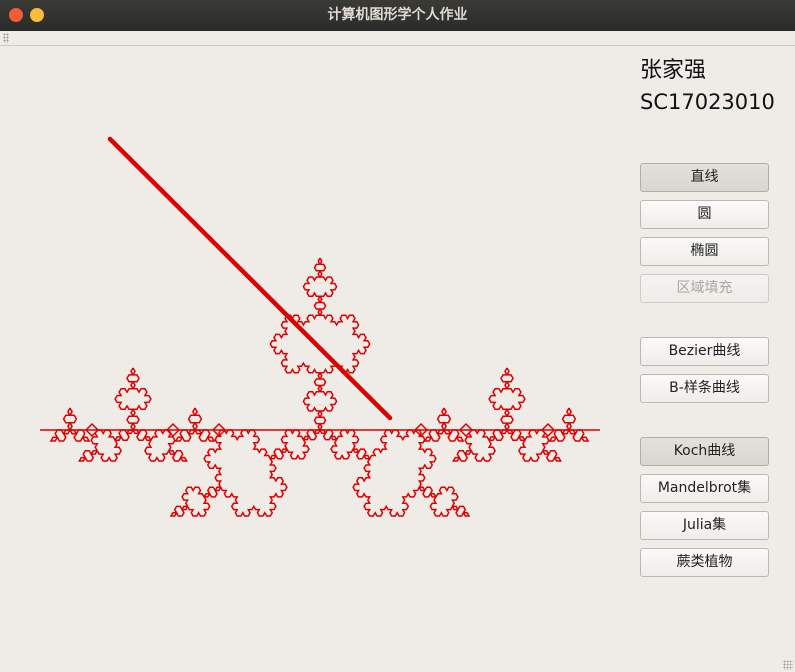 The height and width of the screenshot is (672, 795). Describe the element at coordinates (6, 38) in the screenshot. I see `toolbar-grip-icon` at that location.